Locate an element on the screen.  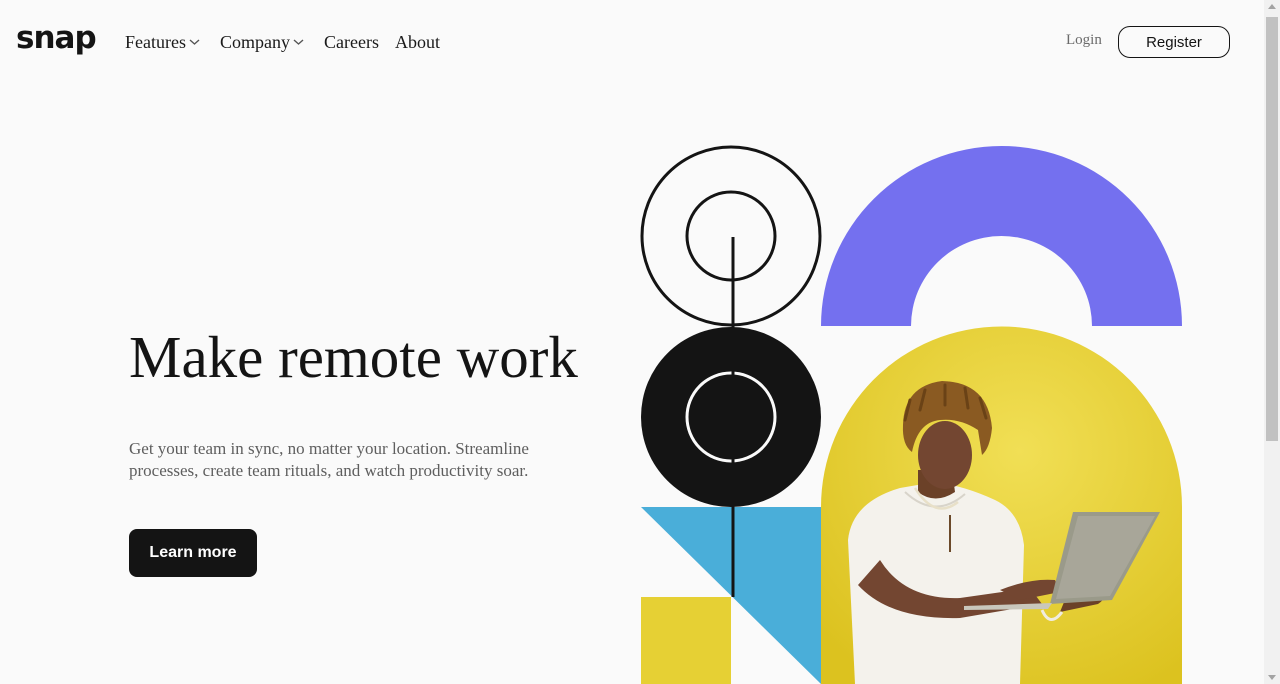
nav-item-careers: Careers is located at coordinates (351, 42).